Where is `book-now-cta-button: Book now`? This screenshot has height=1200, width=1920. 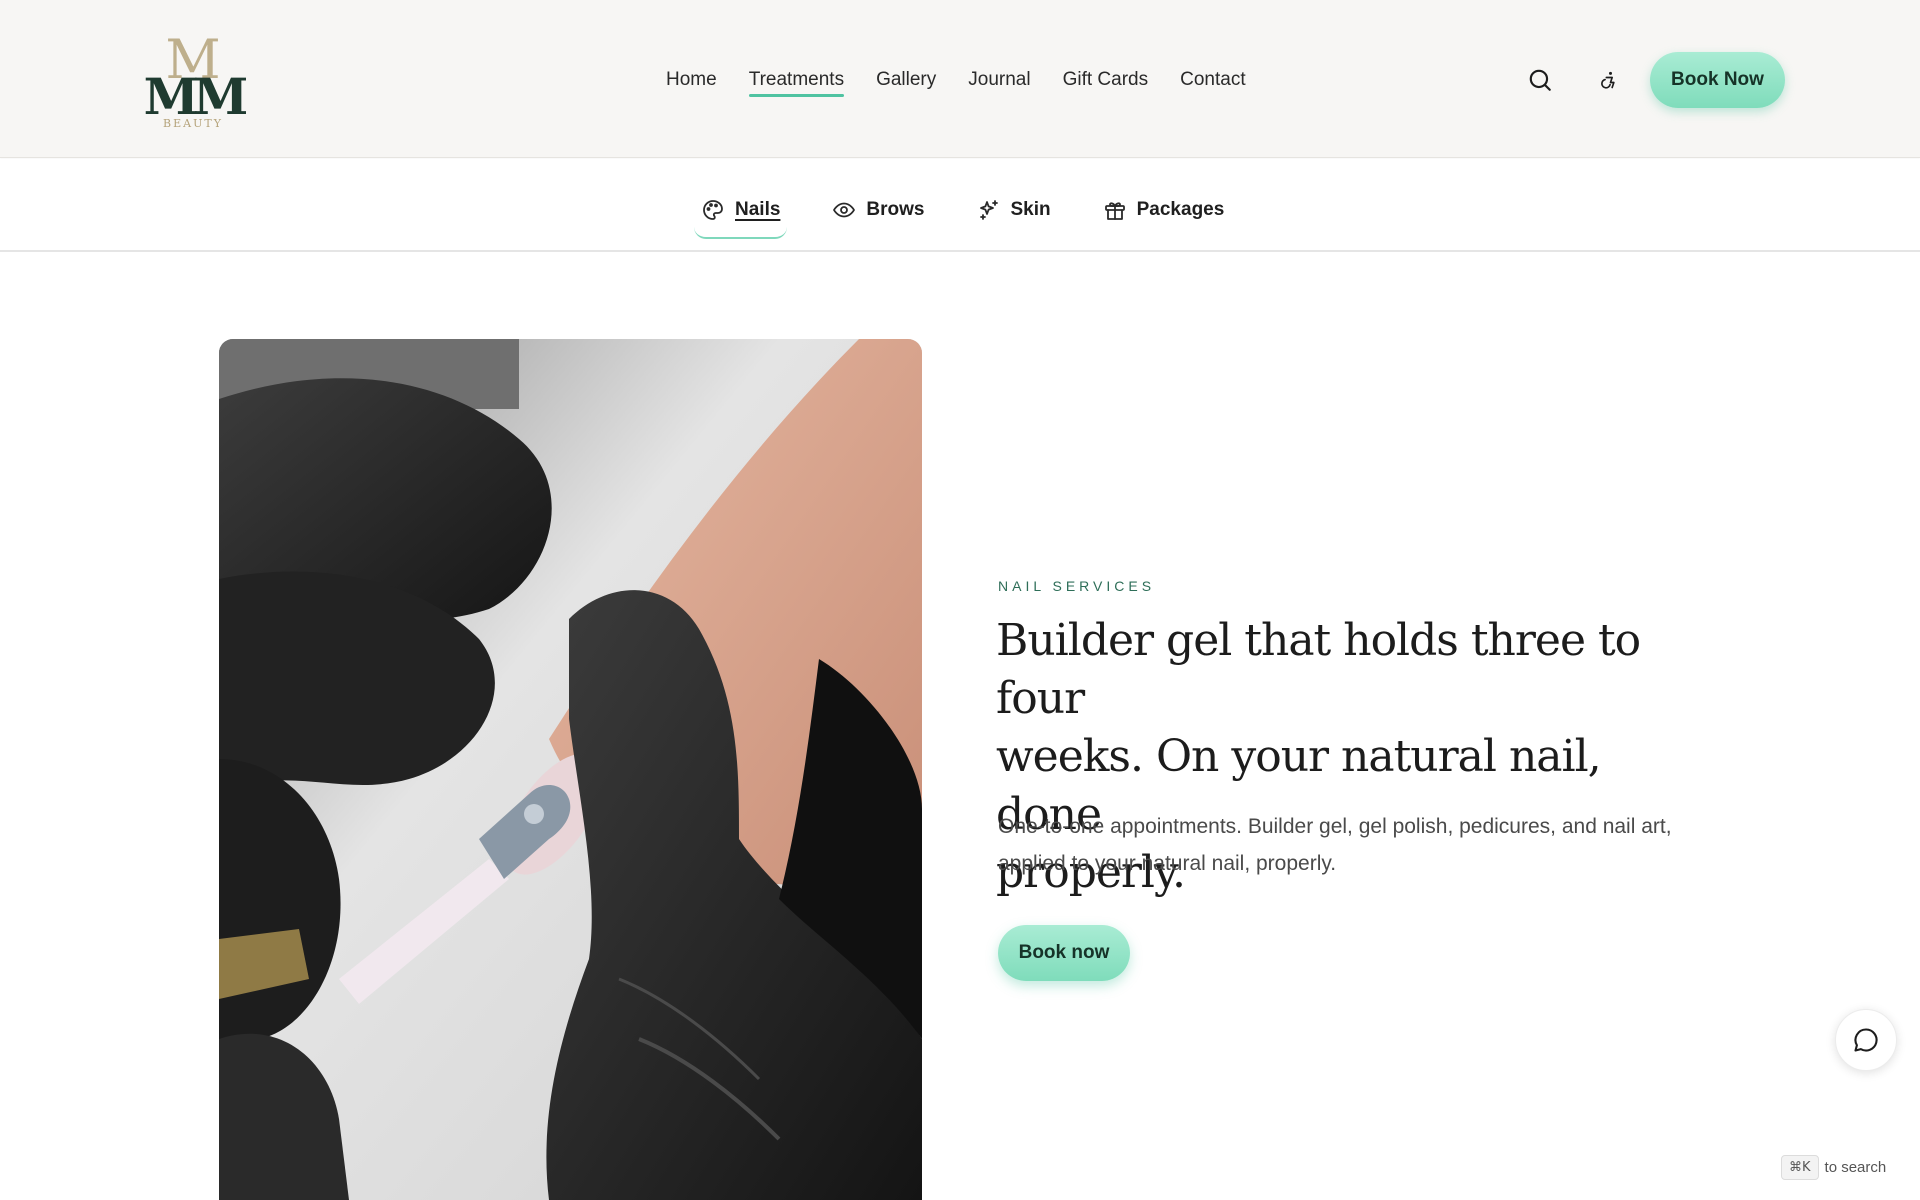
book-now-cta-button: Book now is located at coordinates (1064, 953).